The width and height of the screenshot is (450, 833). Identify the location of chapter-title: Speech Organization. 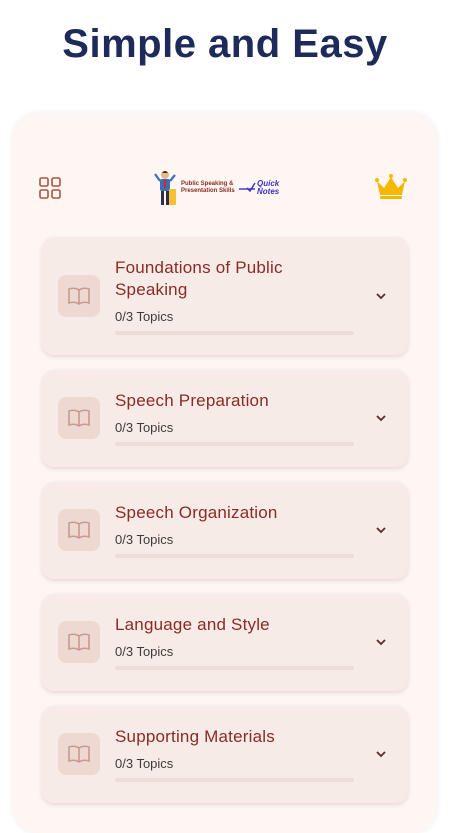
(196, 512).